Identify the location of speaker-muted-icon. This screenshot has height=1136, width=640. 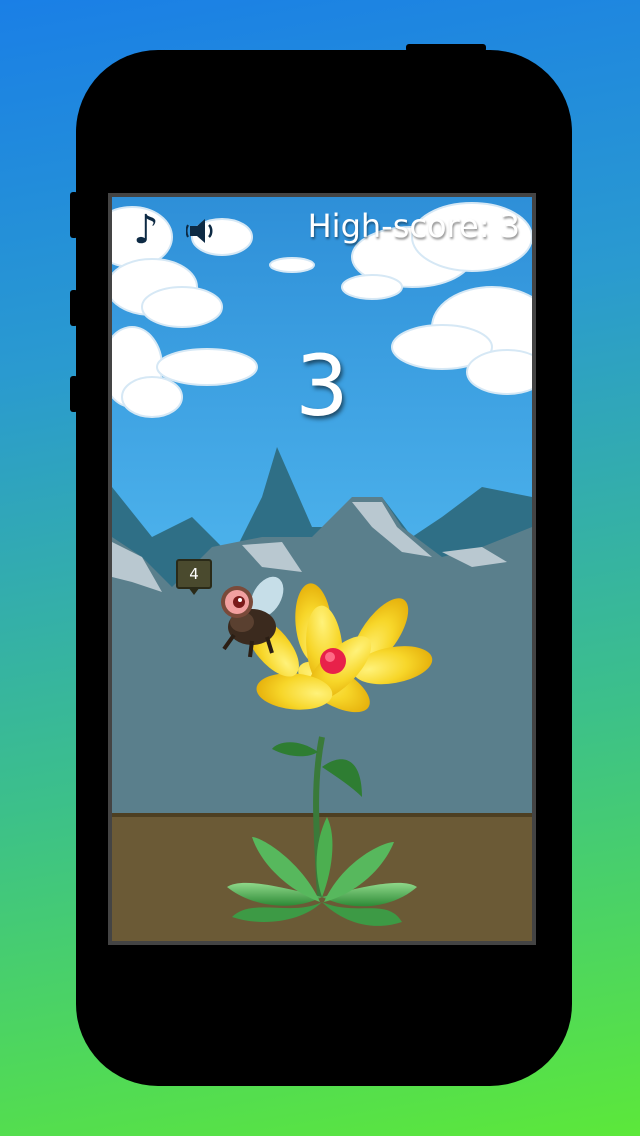
(204, 231).